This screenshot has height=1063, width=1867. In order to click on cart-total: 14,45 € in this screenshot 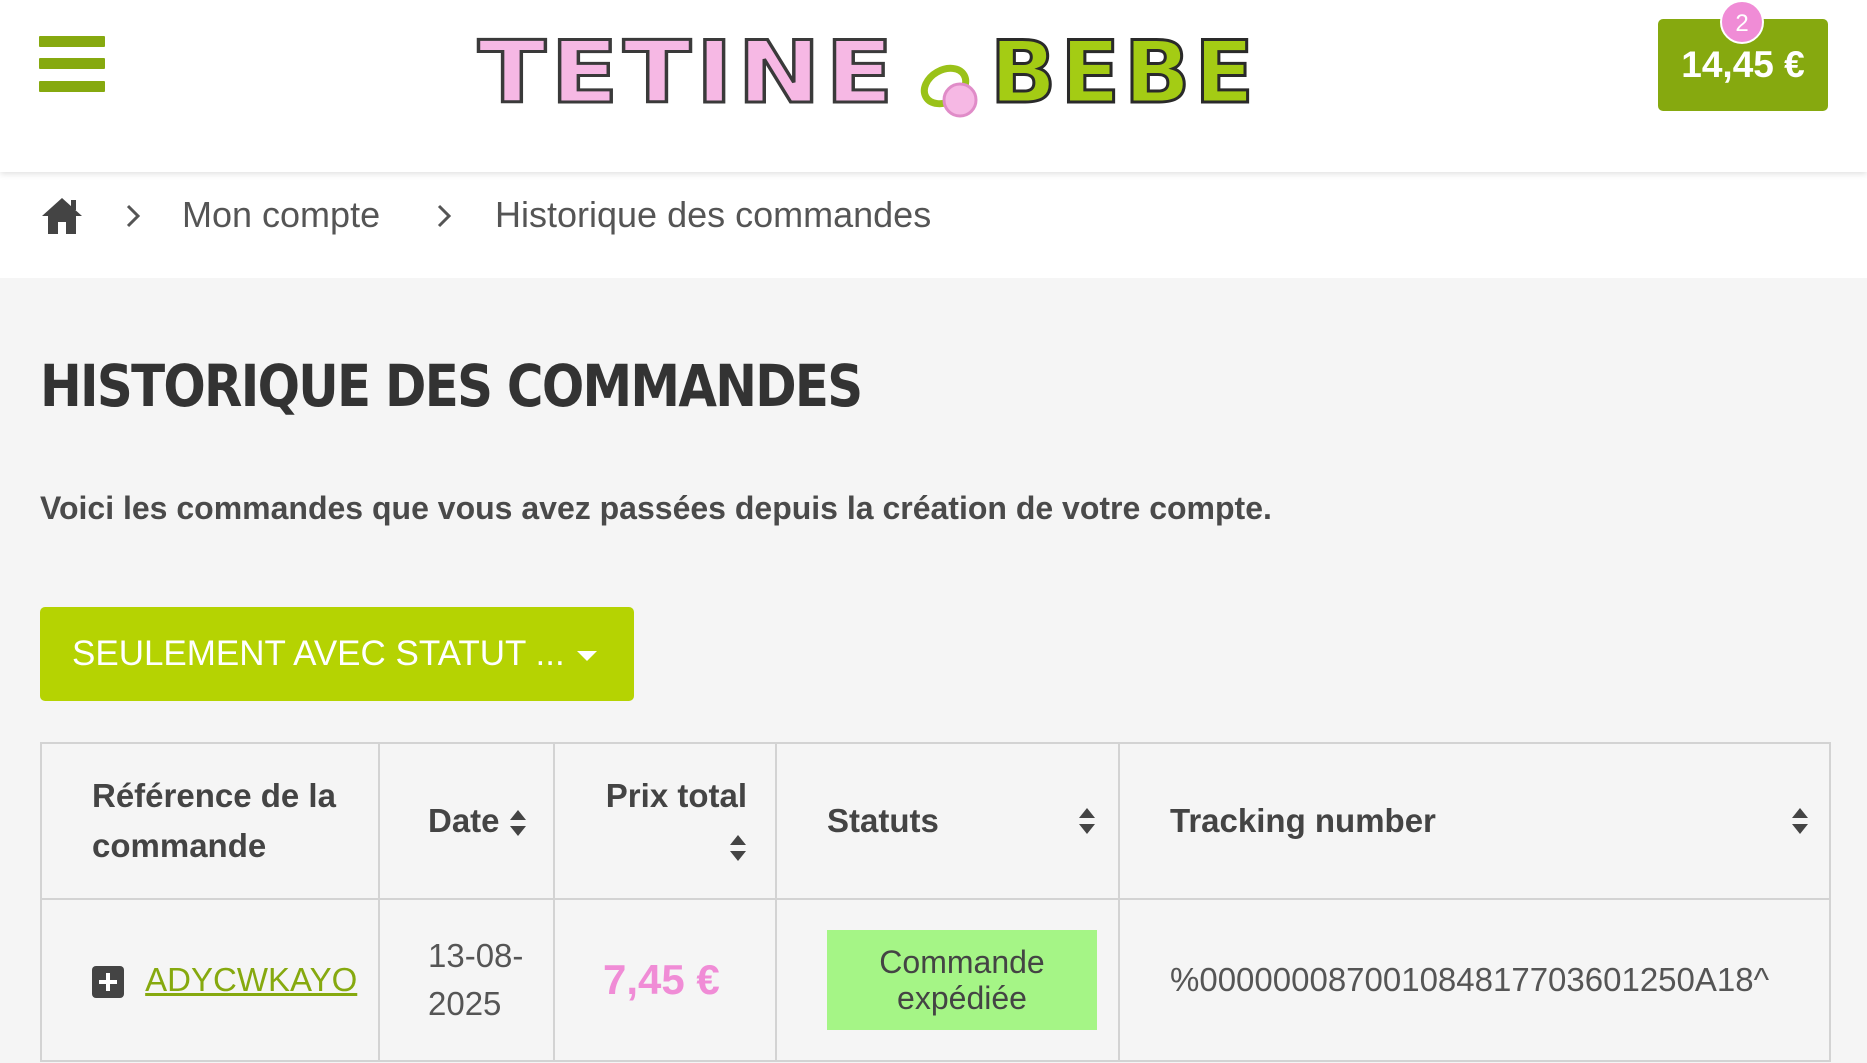, I will do `click(1743, 64)`.